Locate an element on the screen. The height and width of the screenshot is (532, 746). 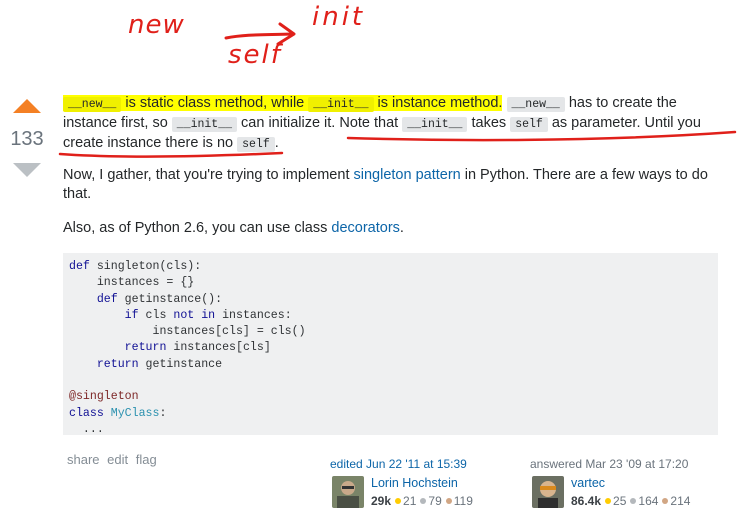
highlight-init: __init__ is instance method. is located at coordinates (405, 103).